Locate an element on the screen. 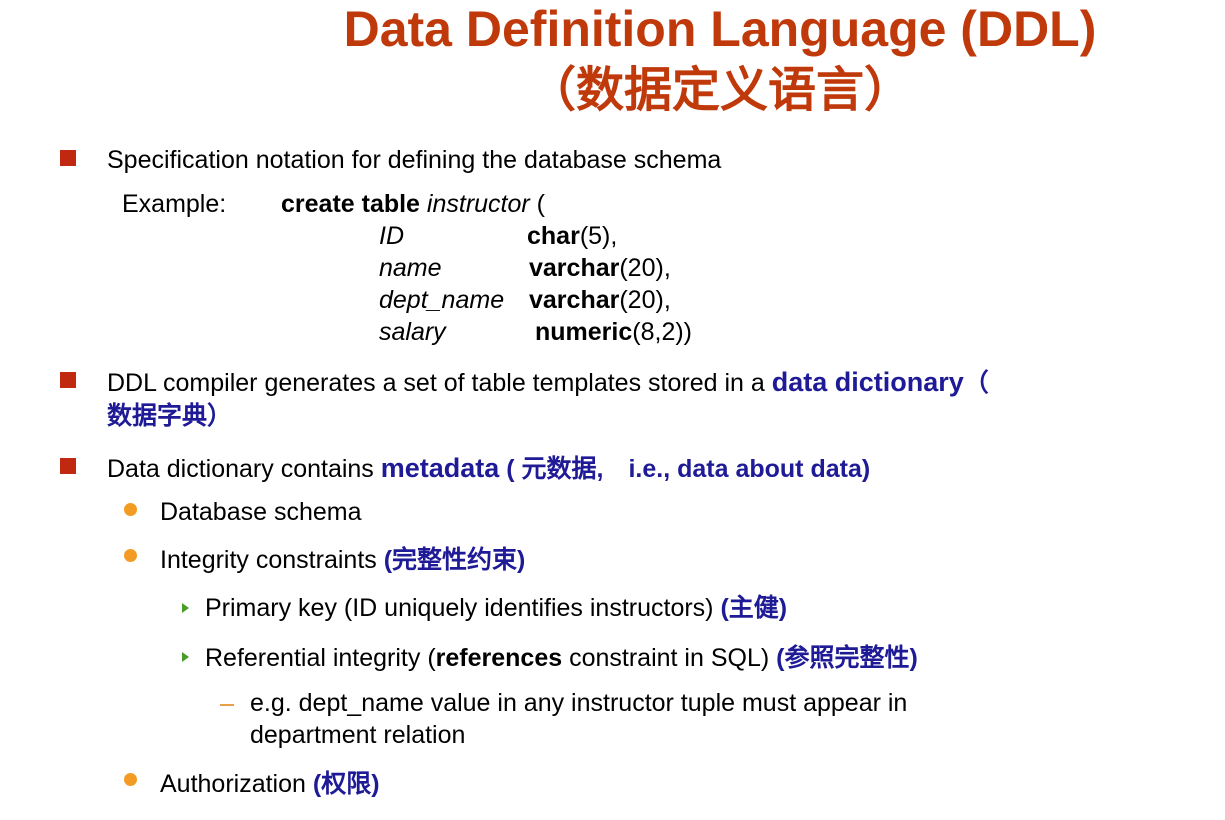 The width and height of the screenshot is (1225, 820). term-metadata: metadata is located at coordinates (440, 468).